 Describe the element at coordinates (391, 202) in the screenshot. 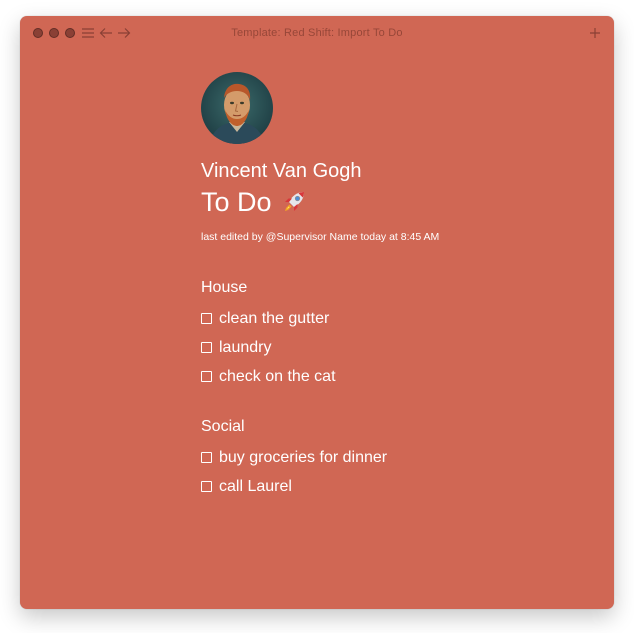

I see `page-title: To Do` at that location.